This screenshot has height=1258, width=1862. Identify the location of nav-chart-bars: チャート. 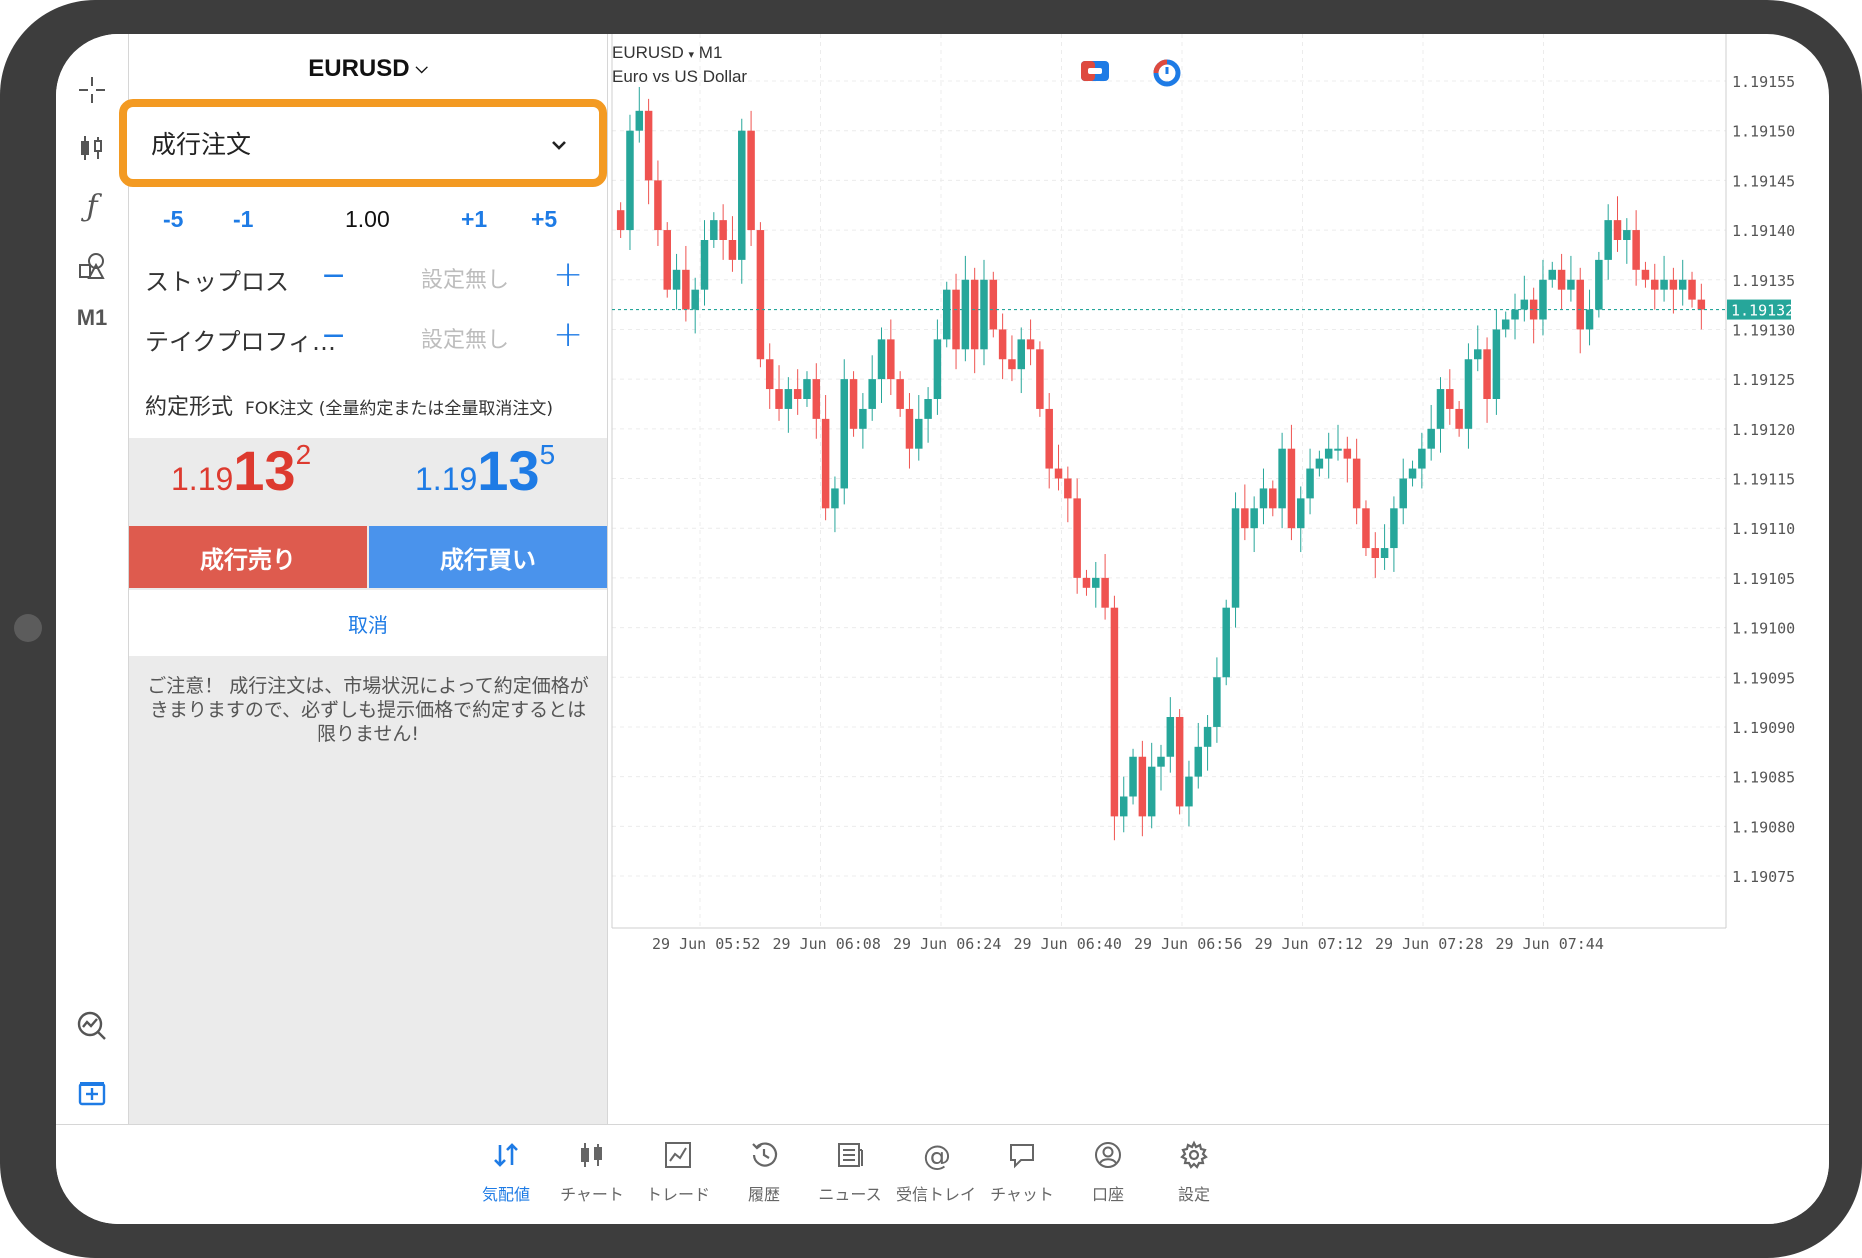
(592, 1170).